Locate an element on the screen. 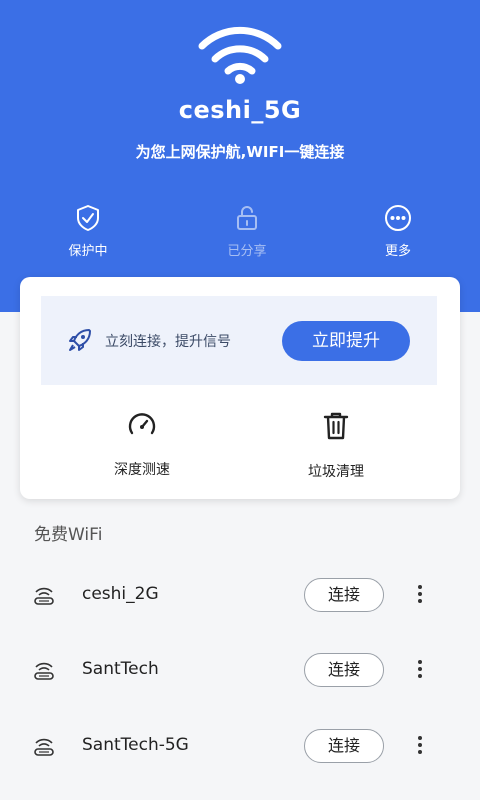 This screenshot has height=800, width=480. rocket-icon is located at coordinates (80, 340).